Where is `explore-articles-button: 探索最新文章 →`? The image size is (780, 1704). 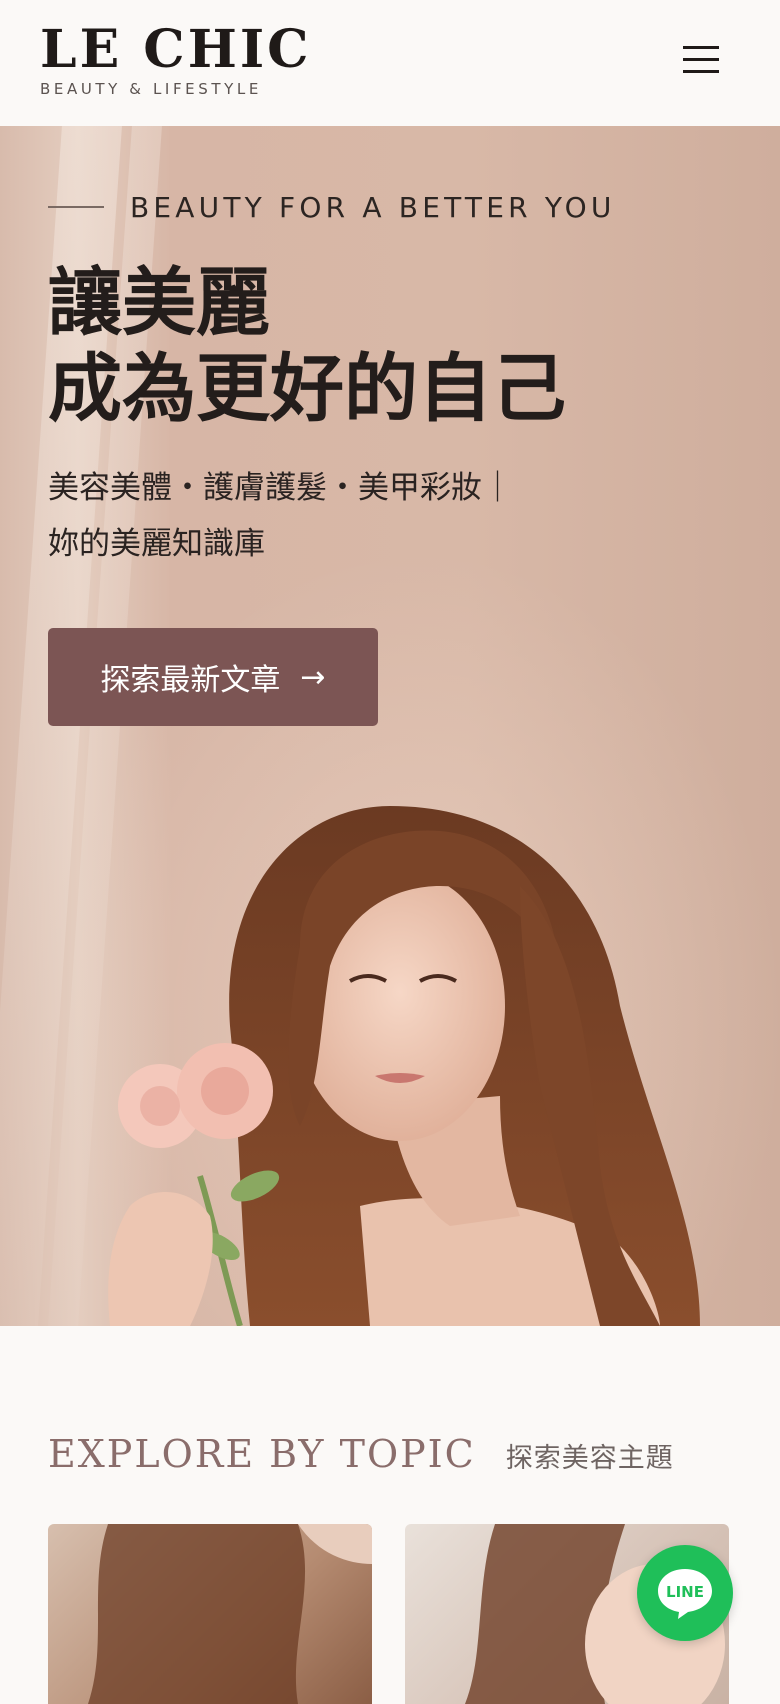
explore-articles-button: 探索最新文章 → is located at coordinates (213, 677).